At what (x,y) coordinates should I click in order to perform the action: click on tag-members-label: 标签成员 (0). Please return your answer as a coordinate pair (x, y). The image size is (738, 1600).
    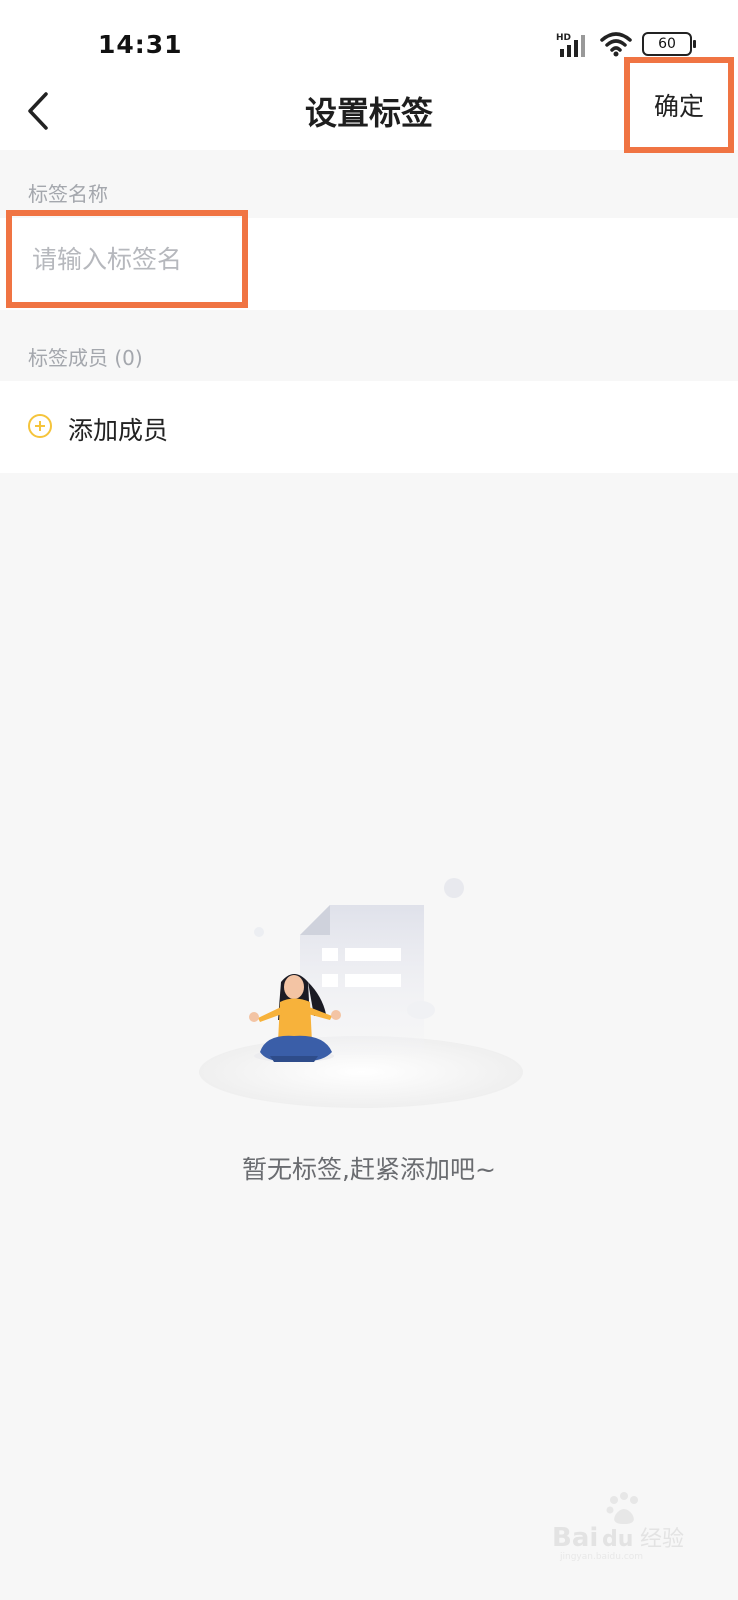
    Looking at the image, I should click on (85, 358).